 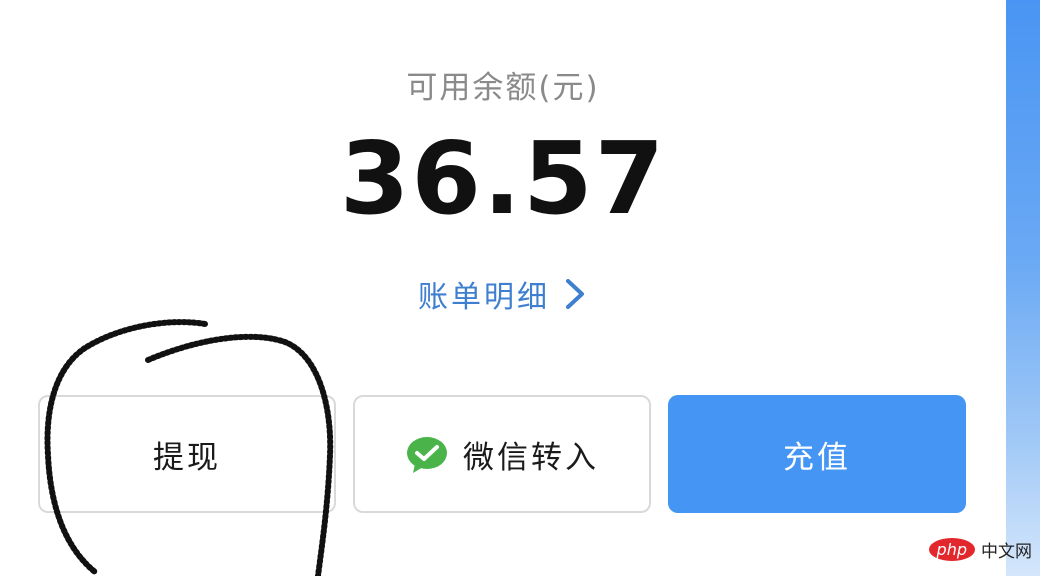 I want to click on site-watermark: php 中文网, so click(x=980, y=549).